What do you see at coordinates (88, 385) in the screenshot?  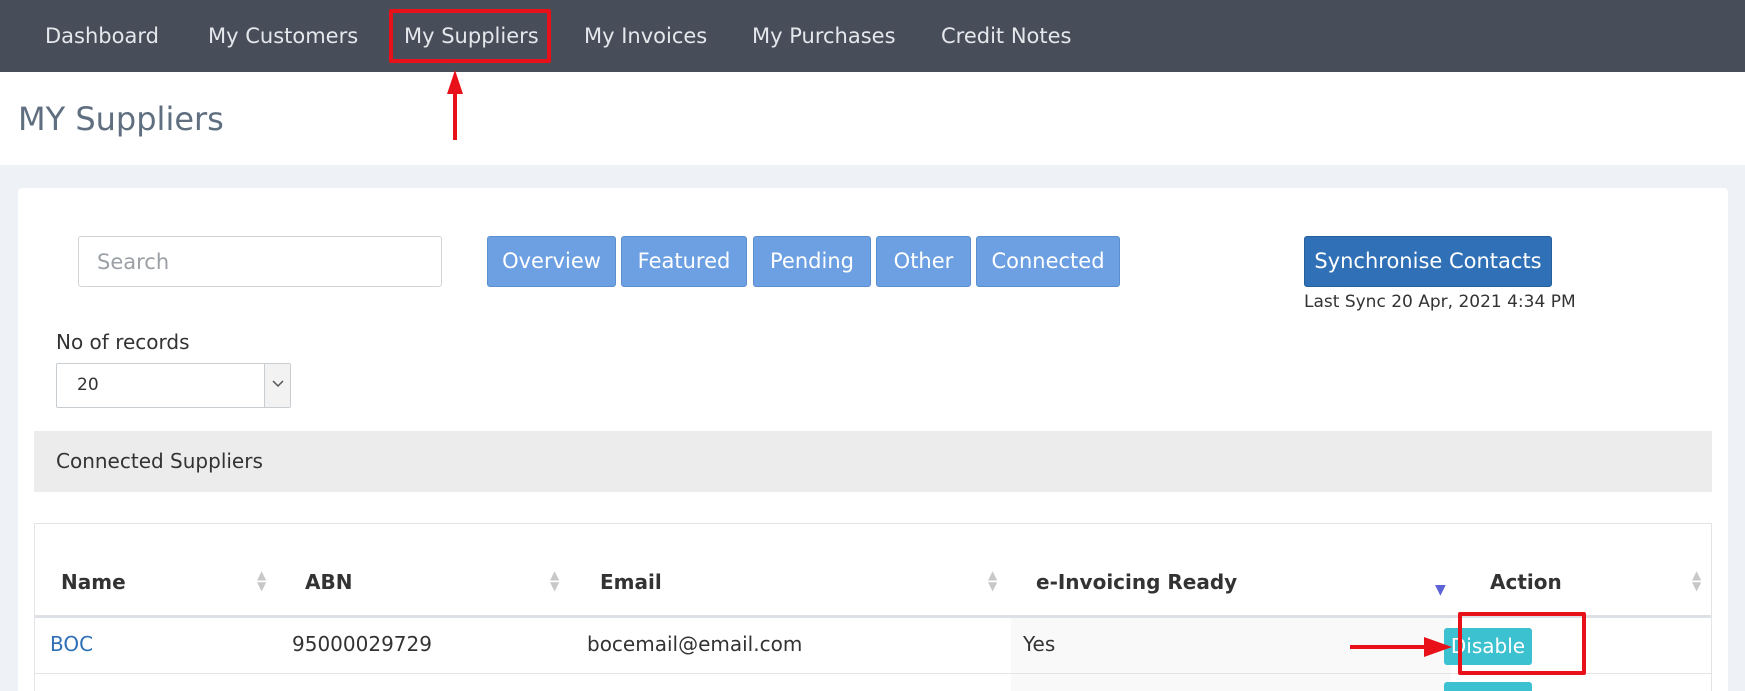 I see `records-select-value: 20` at bounding box center [88, 385].